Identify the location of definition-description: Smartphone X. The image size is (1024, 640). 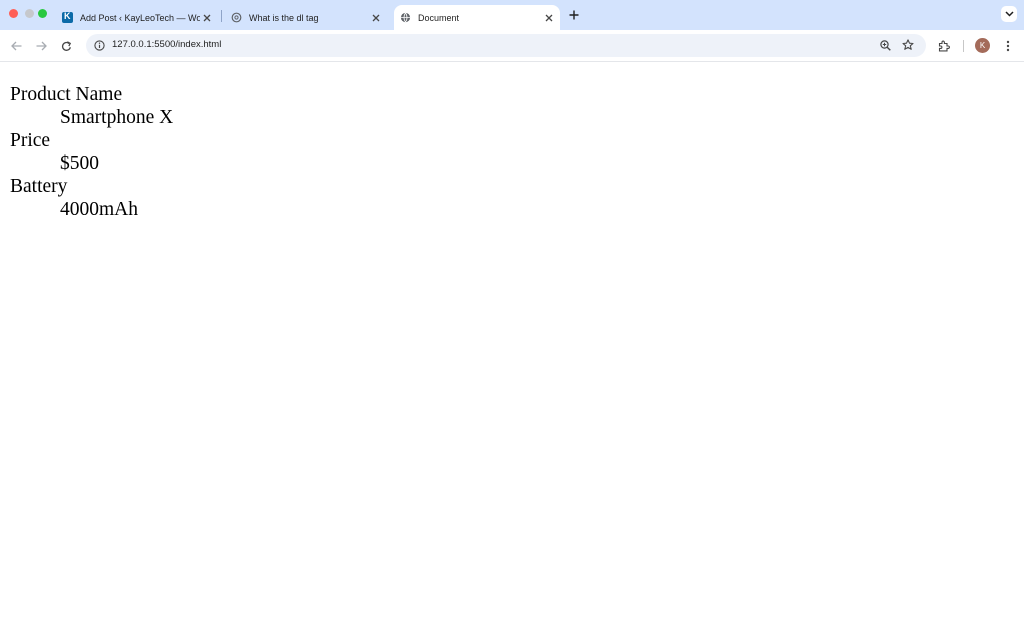
(117, 117).